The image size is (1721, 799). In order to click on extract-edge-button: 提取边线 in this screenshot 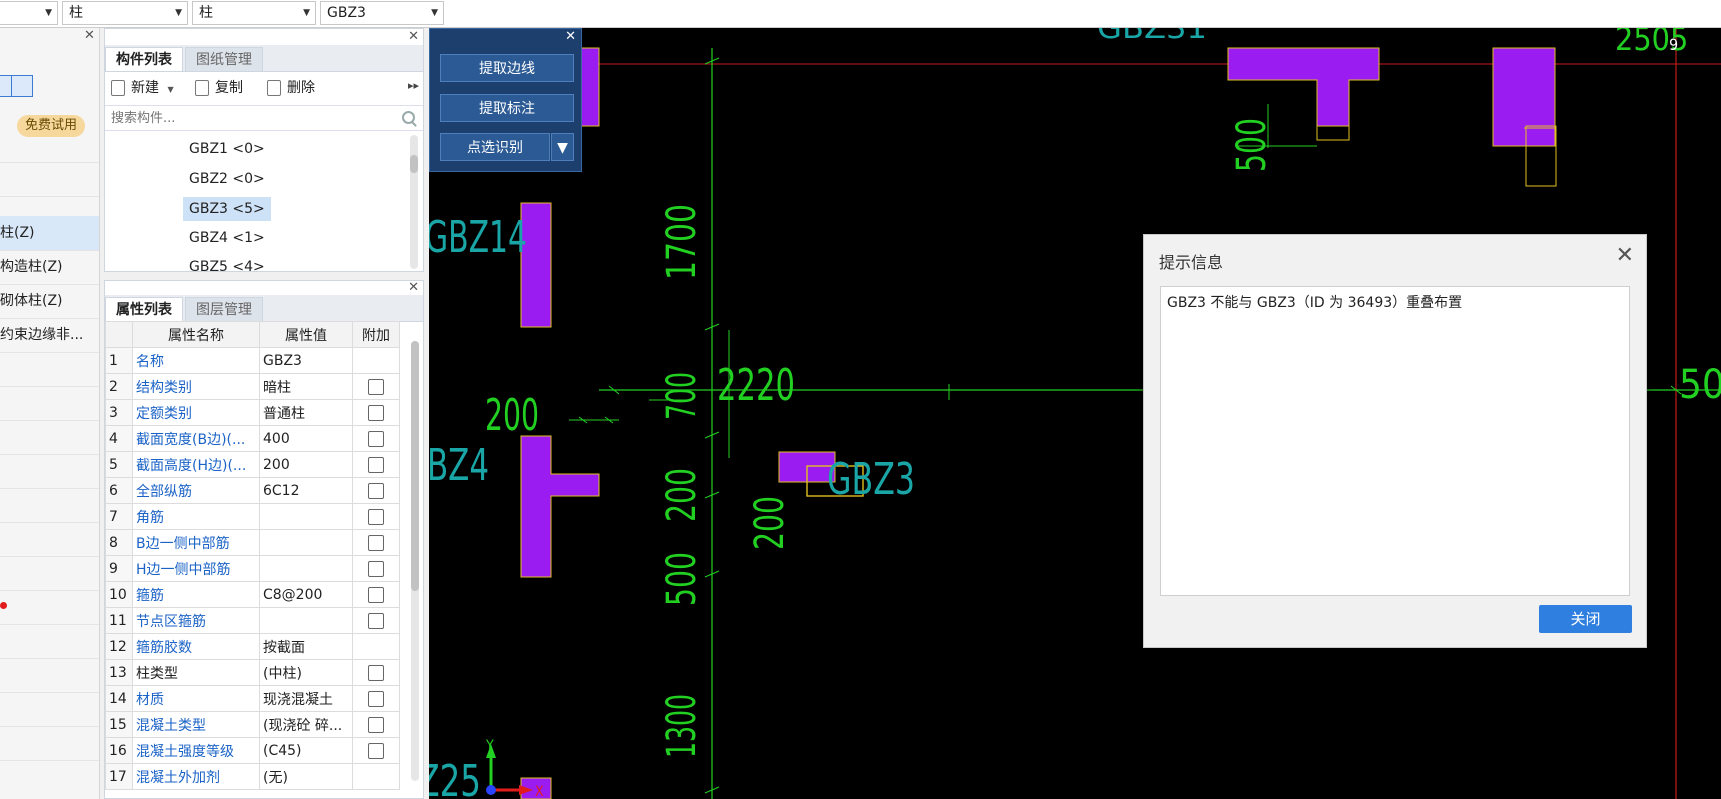, I will do `click(507, 68)`.